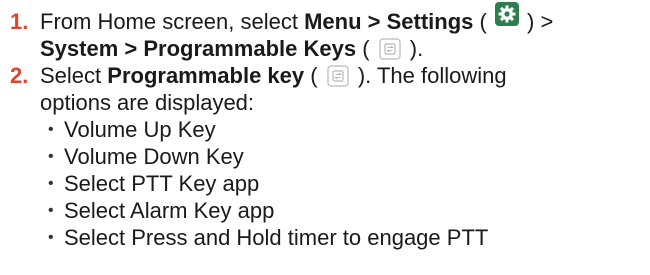  Describe the element at coordinates (206, 75) in the screenshot. I see `step-2-programmable-key-label: Programmable key` at that location.